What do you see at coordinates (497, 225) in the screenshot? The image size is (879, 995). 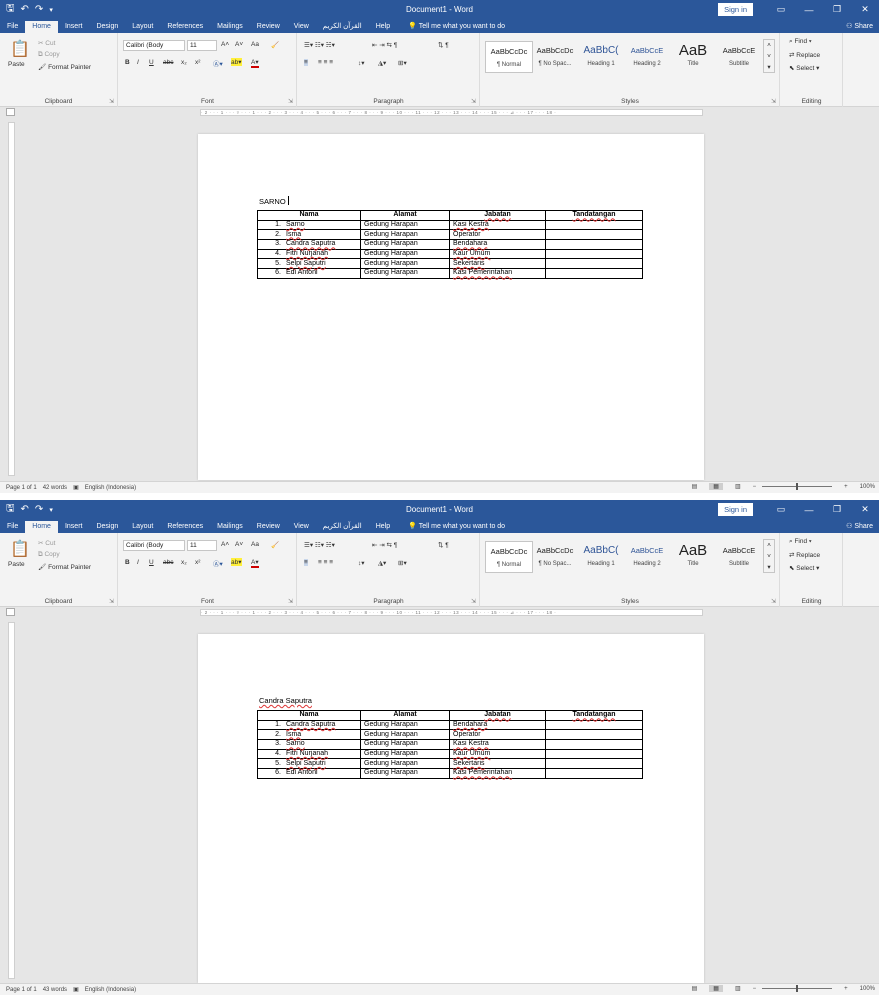 I see `cell-jabatan: Kasi Kestra` at bounding box center [497, 225].